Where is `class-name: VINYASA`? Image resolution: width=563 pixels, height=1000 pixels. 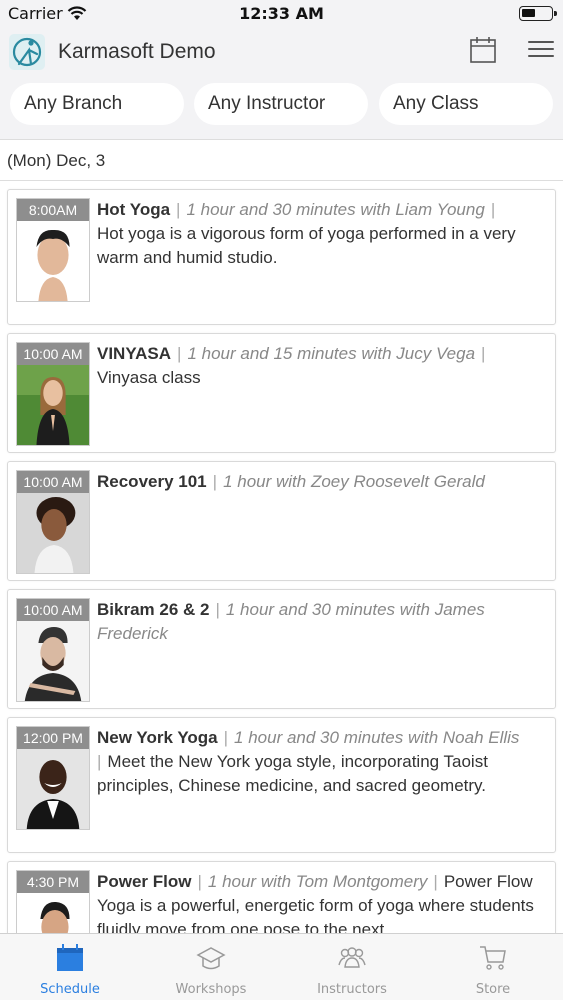
class-name: VINYASA is located at coordinates (134, 353).